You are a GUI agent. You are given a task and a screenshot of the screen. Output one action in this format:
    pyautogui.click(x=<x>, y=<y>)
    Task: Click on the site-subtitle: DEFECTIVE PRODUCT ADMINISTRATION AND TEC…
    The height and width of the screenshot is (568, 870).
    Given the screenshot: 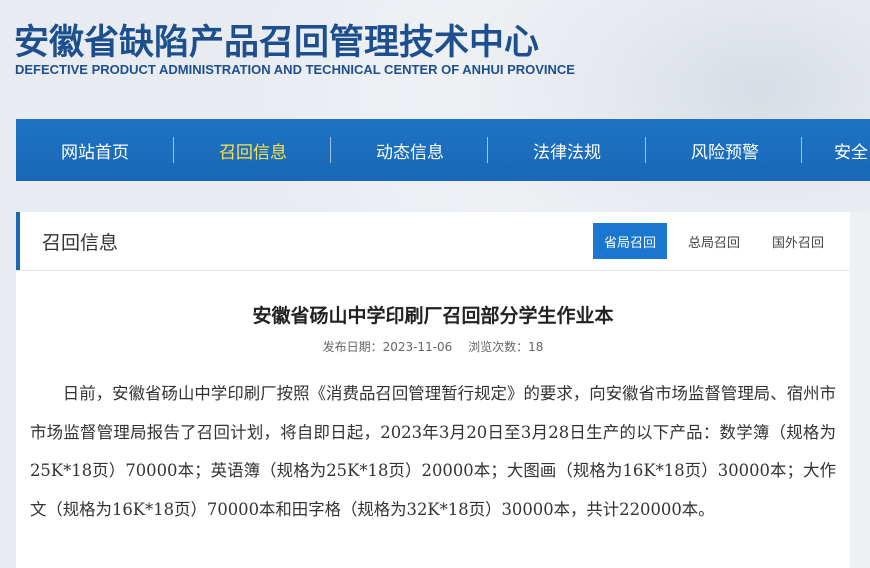 What is the action you would take?
    pyautogui.click(x=295, y=69)
    